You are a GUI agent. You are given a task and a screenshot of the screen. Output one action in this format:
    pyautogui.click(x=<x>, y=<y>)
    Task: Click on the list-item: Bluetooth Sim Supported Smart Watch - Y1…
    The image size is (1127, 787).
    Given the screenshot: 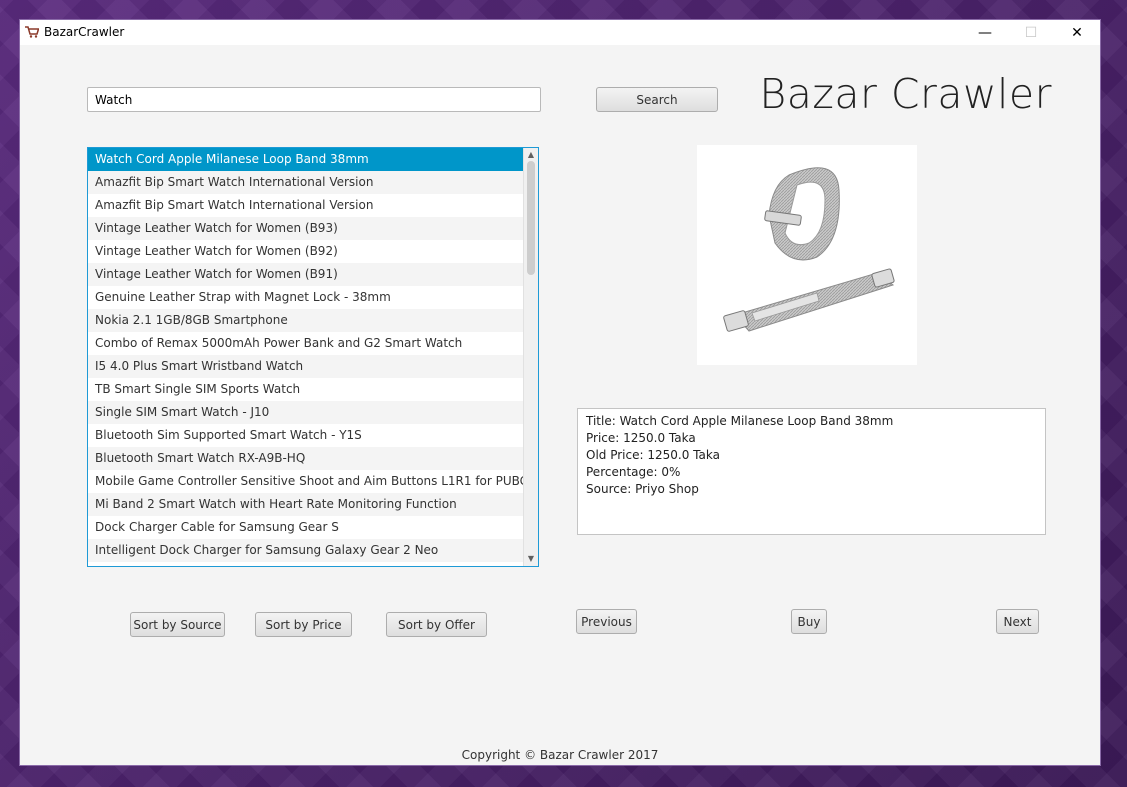 What is the action you would take?
    pyautogui.click(x=305, y=435)
    